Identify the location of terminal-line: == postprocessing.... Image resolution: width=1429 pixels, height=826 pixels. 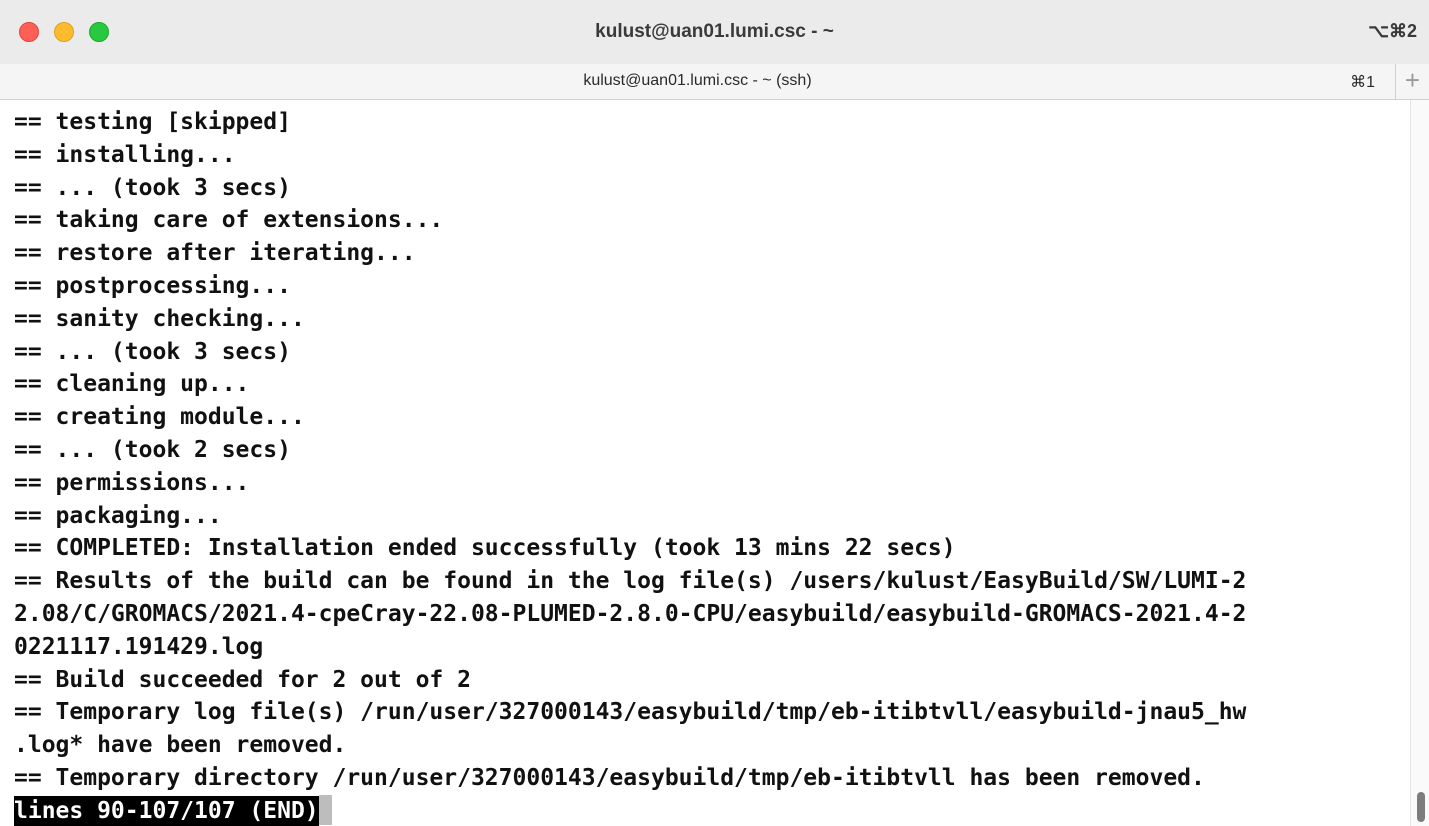
(152, 285).